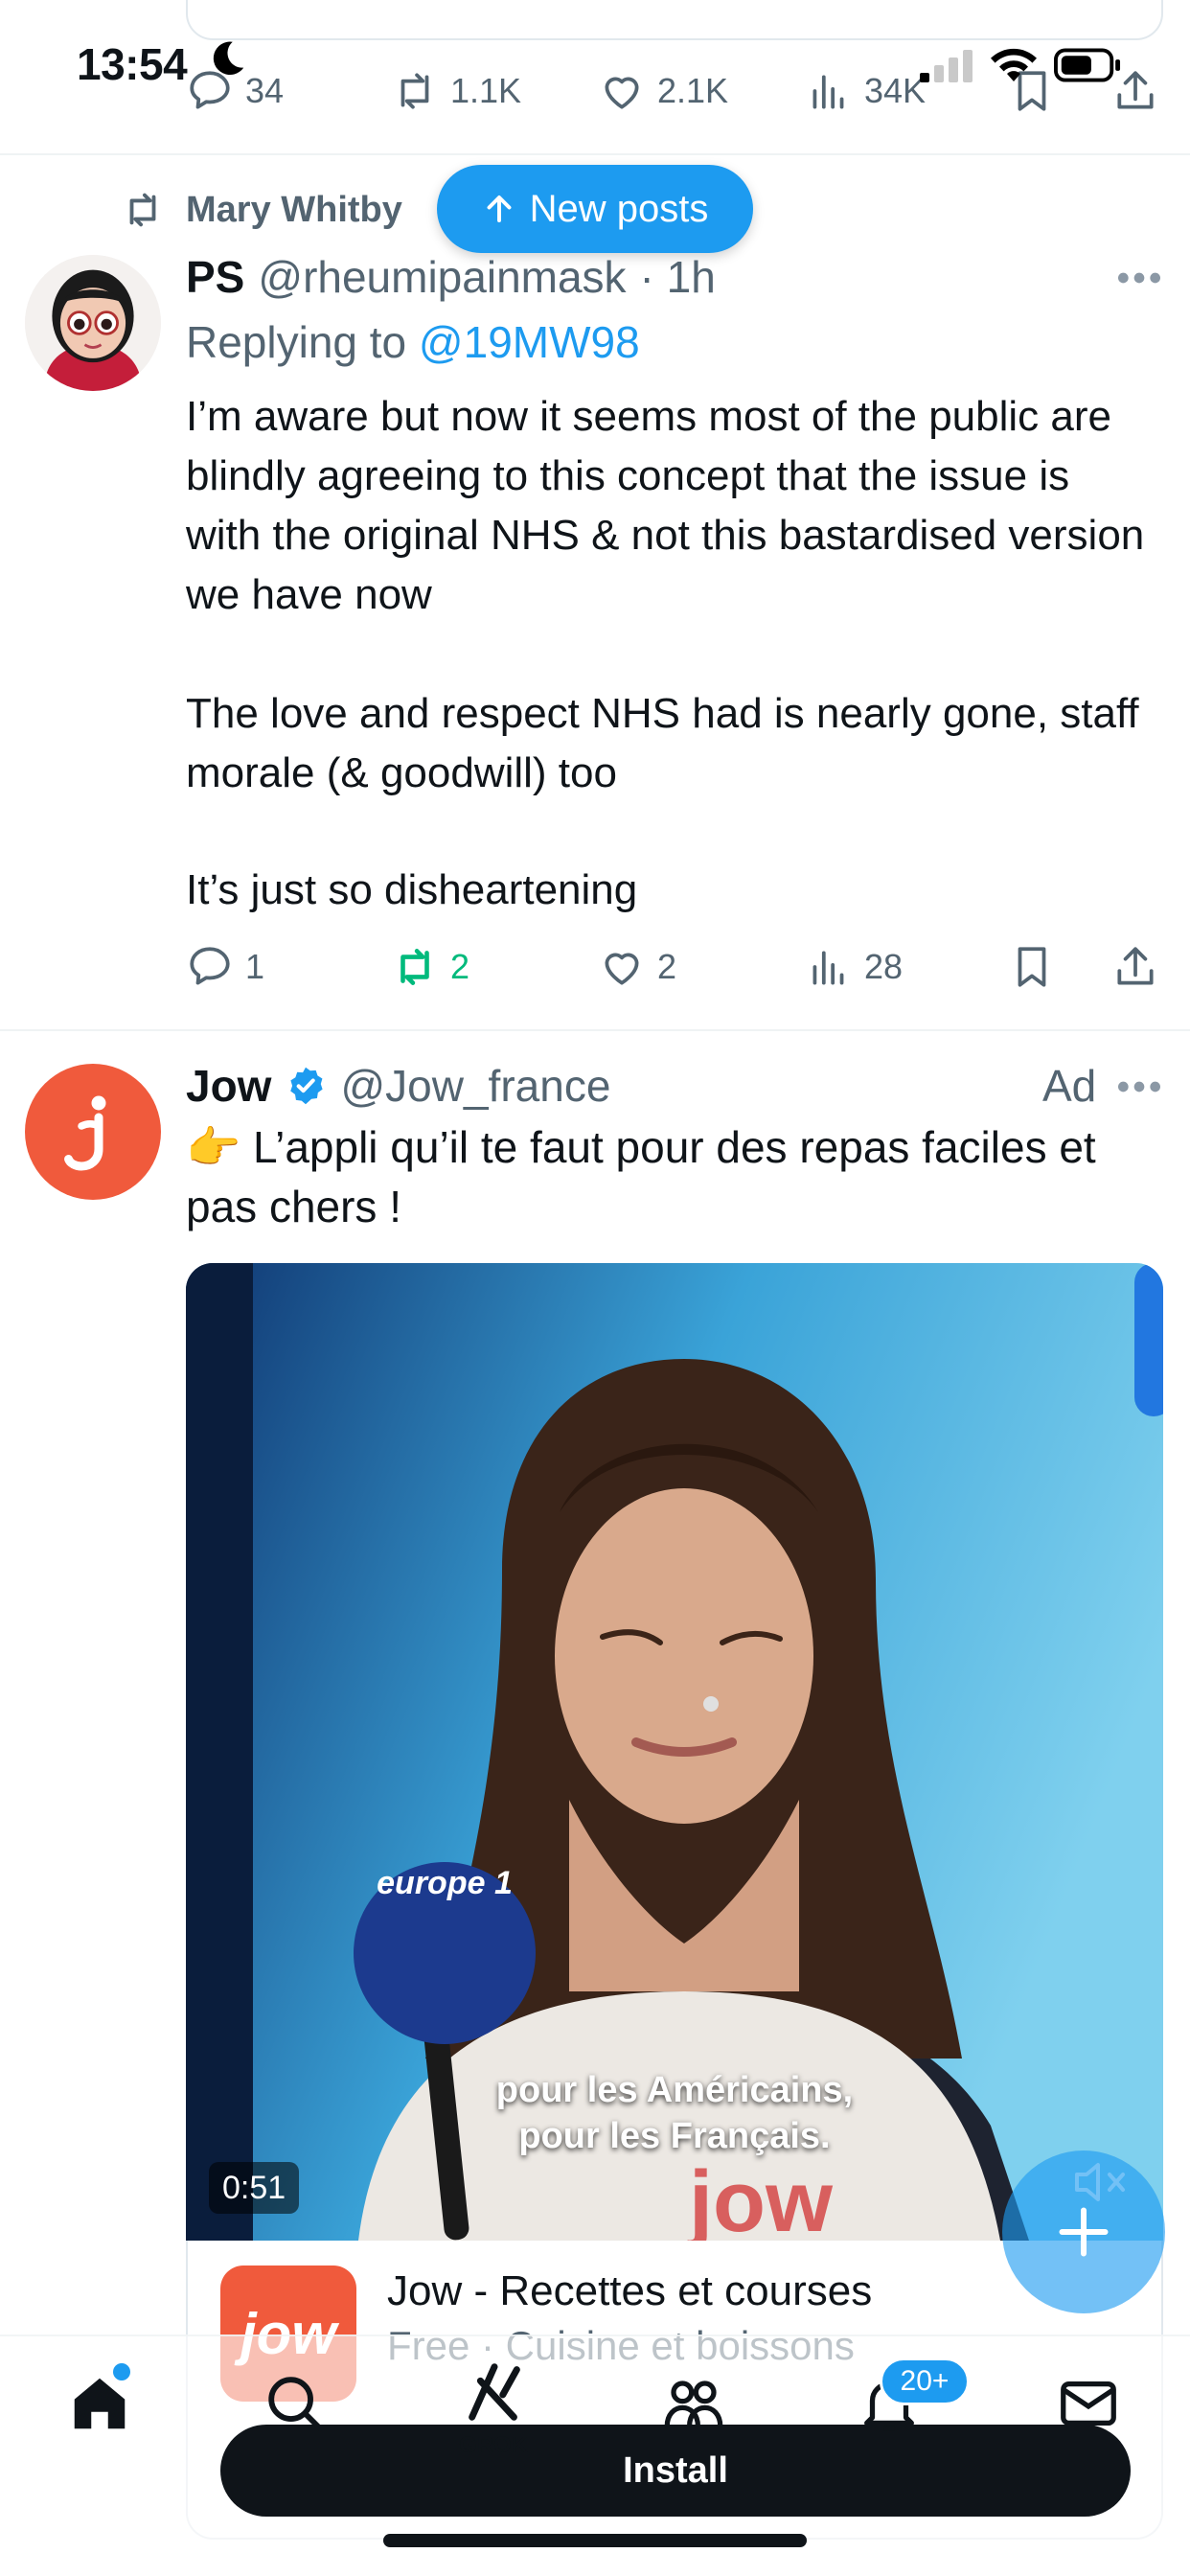 The image size is (1190, 2576). Describe the element at coordinates (884, 966) in the screenshot. I see `views-count: 28` at that location.